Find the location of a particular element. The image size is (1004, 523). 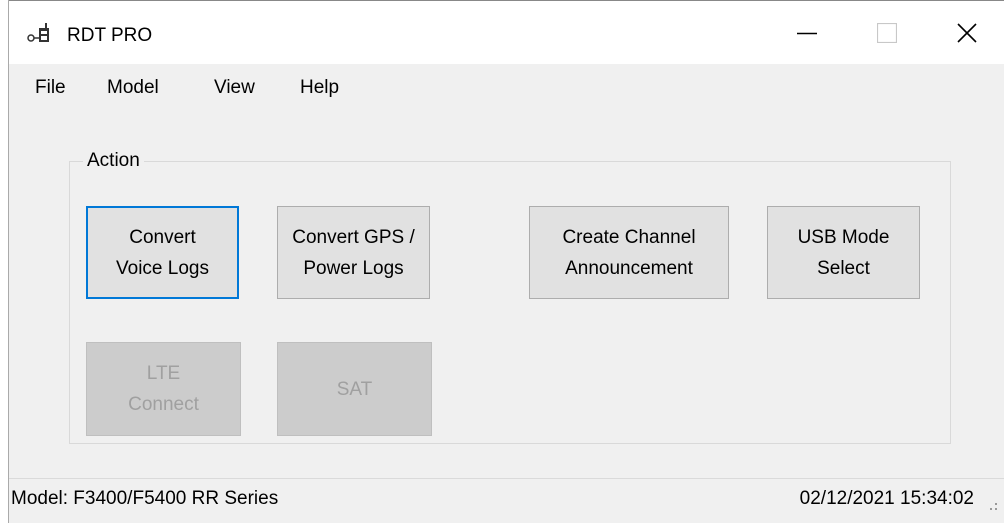

usb-mode-select-button: USB Mode Select is located at coordinates (843, 252).